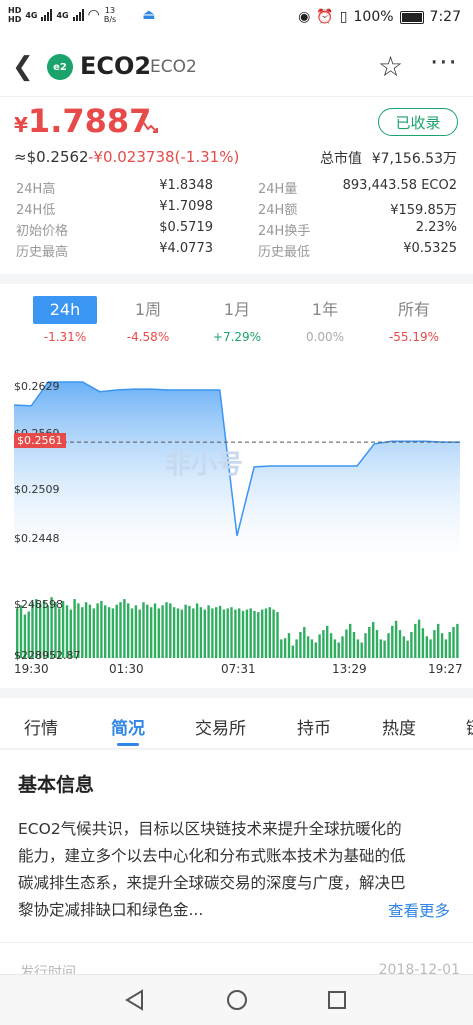 This screenshot has width=473, height=1025. I want to click on chevron-left-icon: ❮, so click(23, 67).